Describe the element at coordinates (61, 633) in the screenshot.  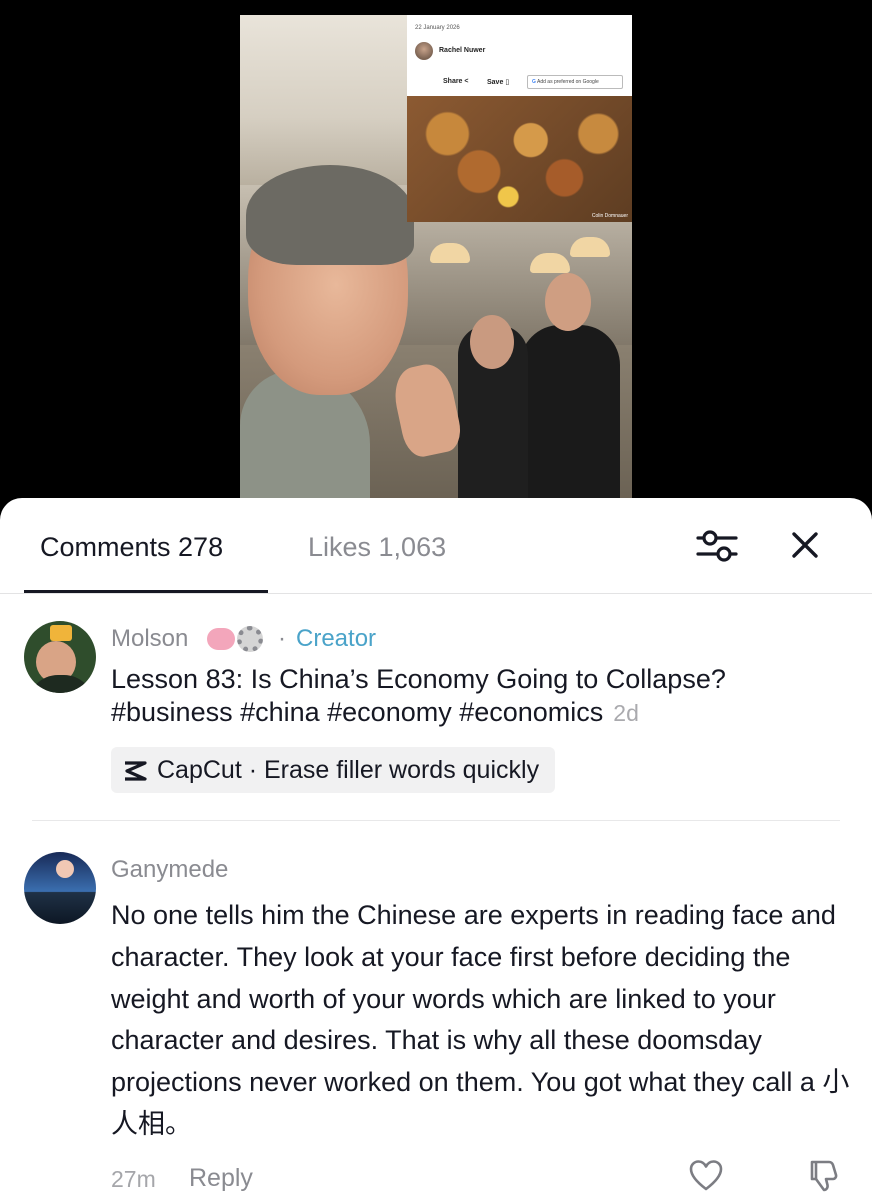
I see `logo-badge` at that location.